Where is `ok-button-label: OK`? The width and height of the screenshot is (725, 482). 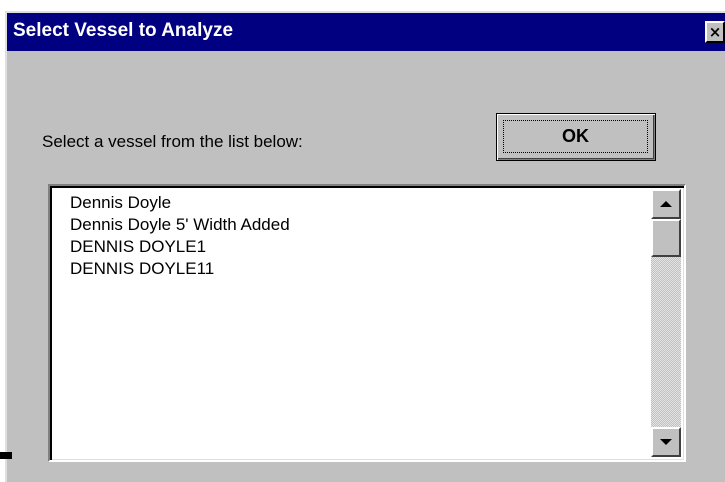
ok-button-label: OK is located at coordinates (575, 136).